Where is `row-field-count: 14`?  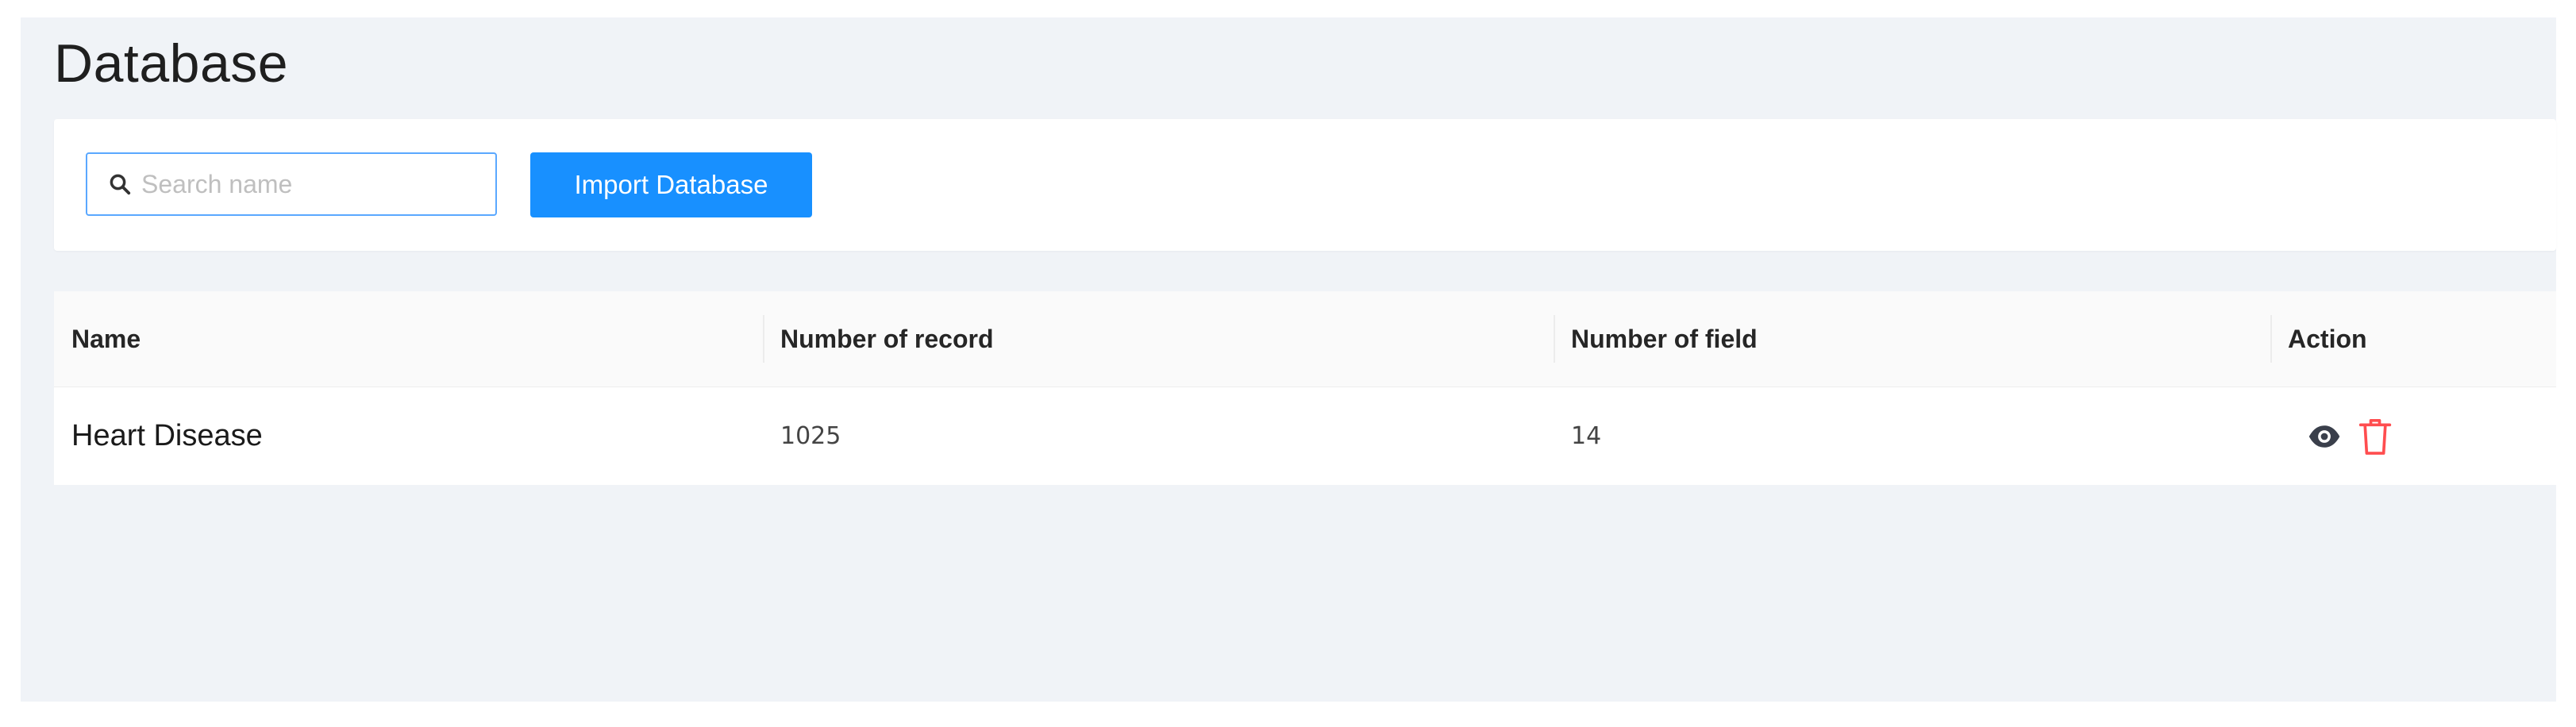
row-field-count: 14 is located at coordinates (1586, 436).